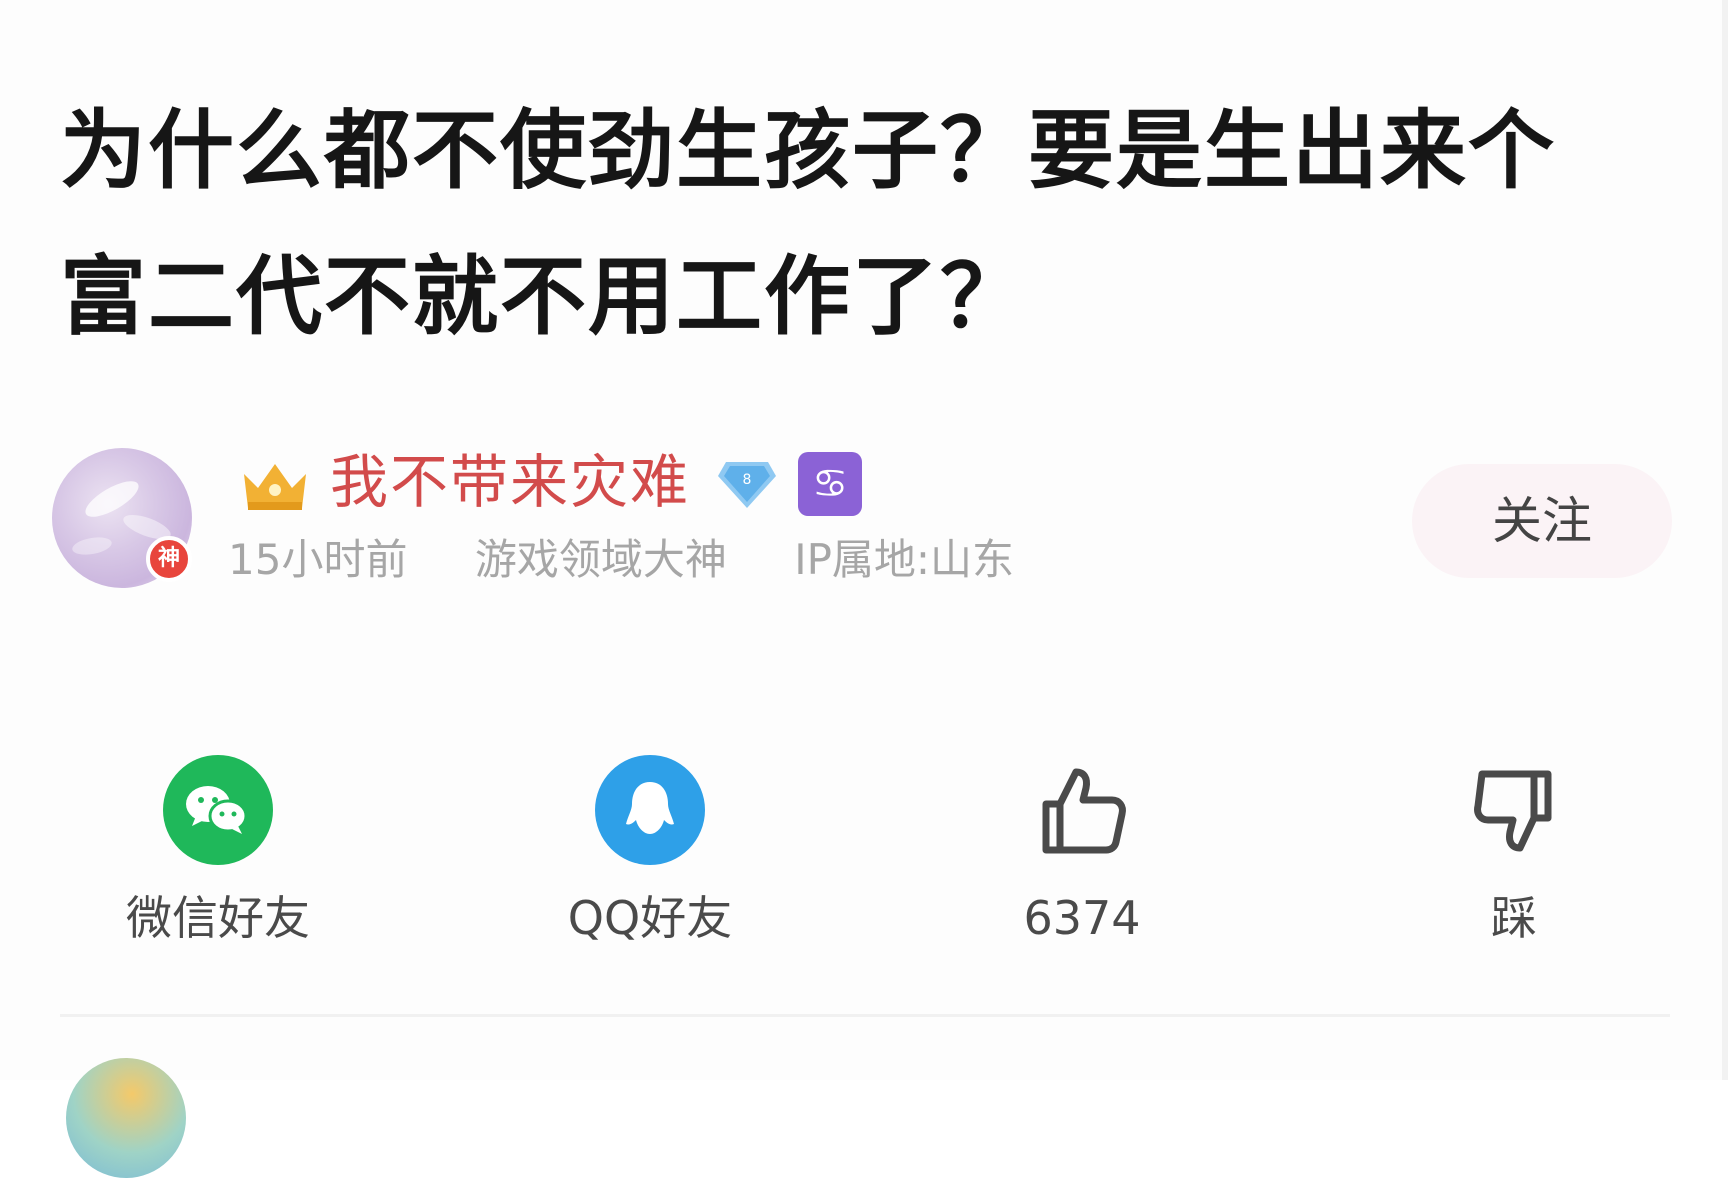  Describe the element at coordinates (169, 559) in the screenshot. I see `avatar-god-badge: 神` at that location.